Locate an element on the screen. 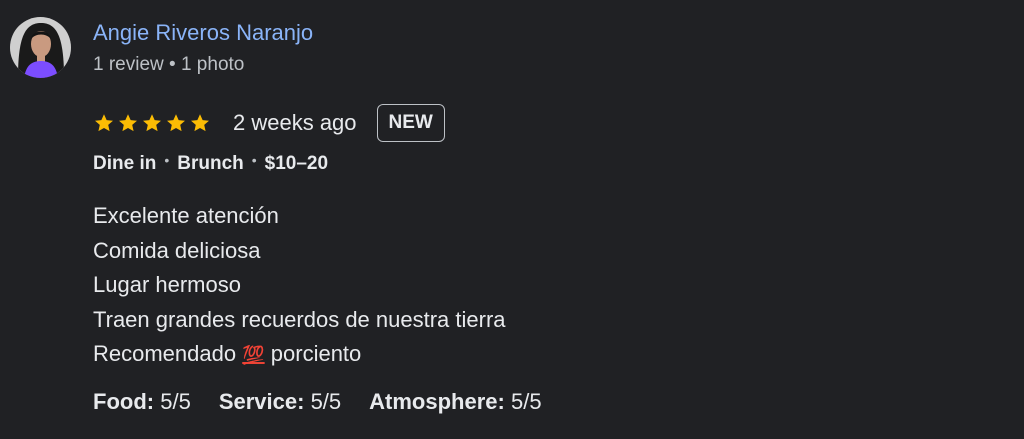  reviewer-name: Angie Riveros Naranjo is located at coordinates (203, 33).